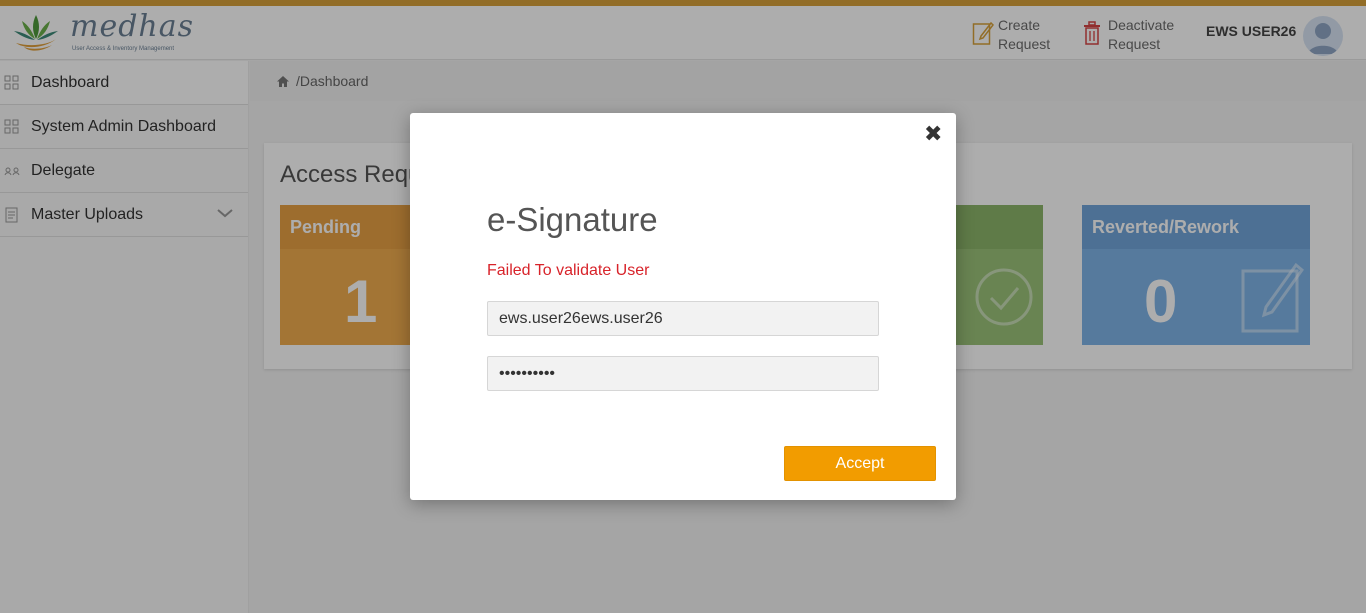 This screenshot has height=613, width=1366. I want to click on password-field, so click(683, 373).